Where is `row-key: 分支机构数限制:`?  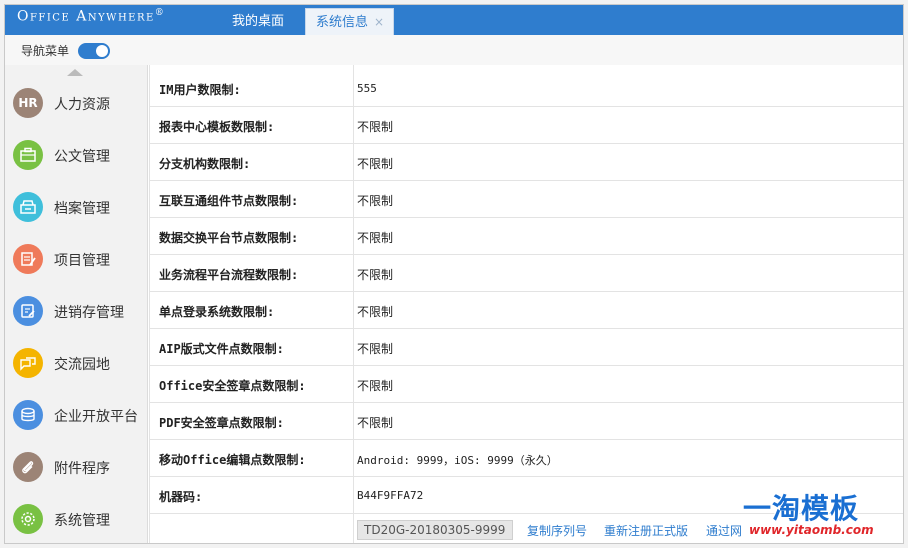
row-key: 分支机构数限制: is located at coordinates (205, 164).